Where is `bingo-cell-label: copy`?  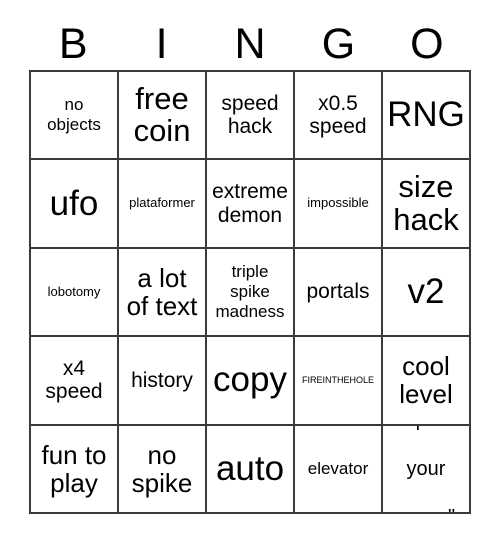 bingo-cell-label: copy is located at coordinates (250, 380).